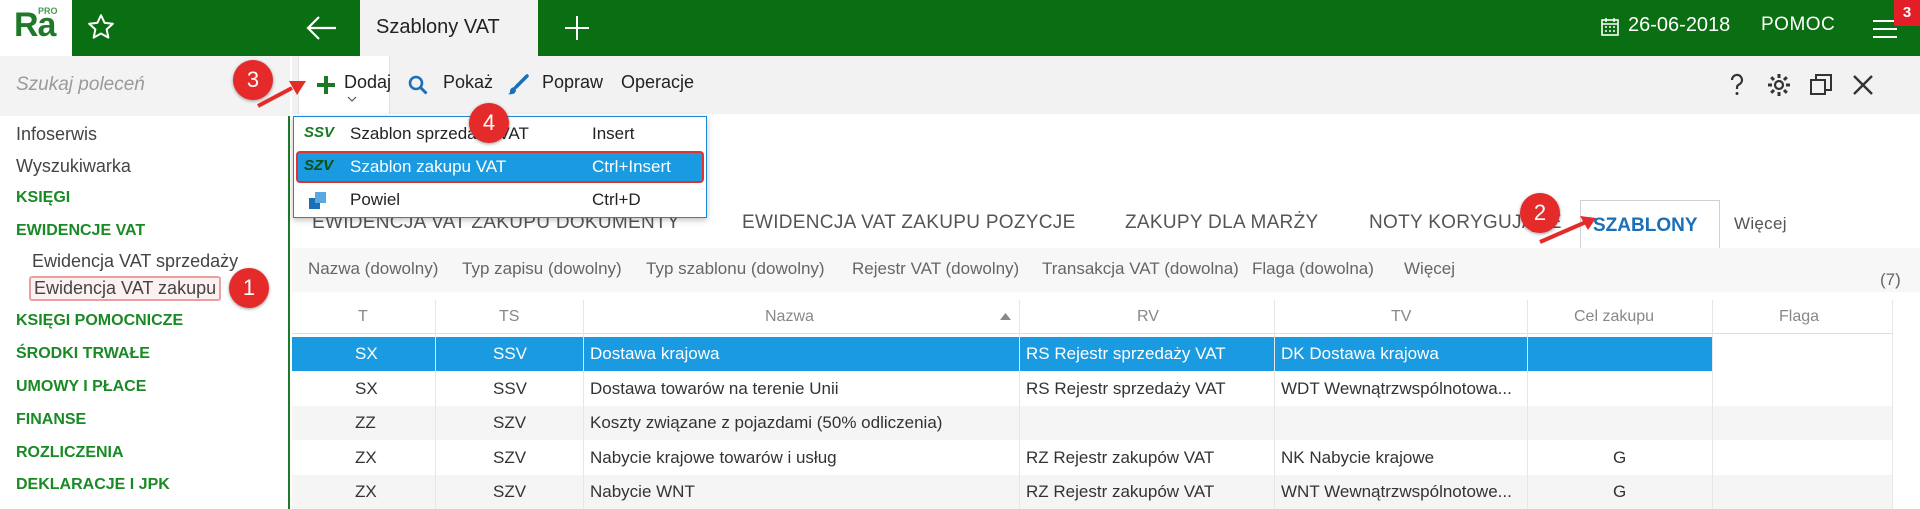  Describe the element at coordinates (577, 28) in the screenshot. I see `new-tab-plus-icon` at that location.